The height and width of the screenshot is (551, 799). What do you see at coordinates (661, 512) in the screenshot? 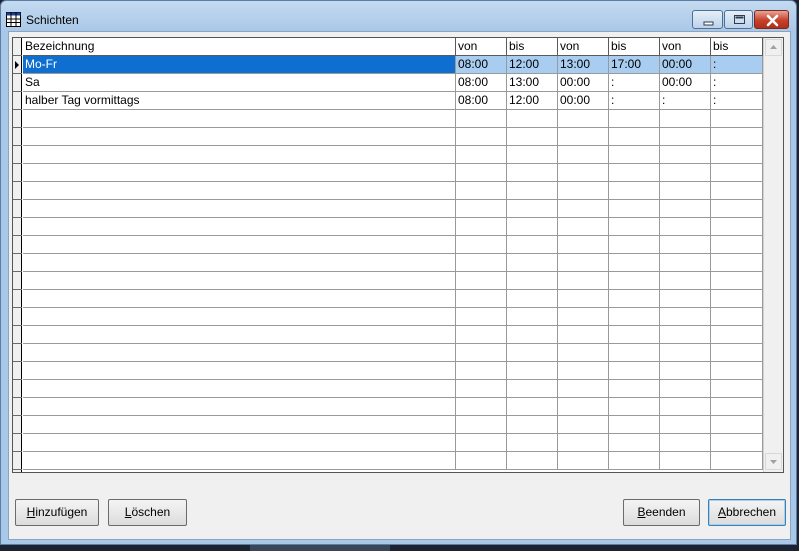
I see `finish-button: Beenden` at bounding box center [661, 512].